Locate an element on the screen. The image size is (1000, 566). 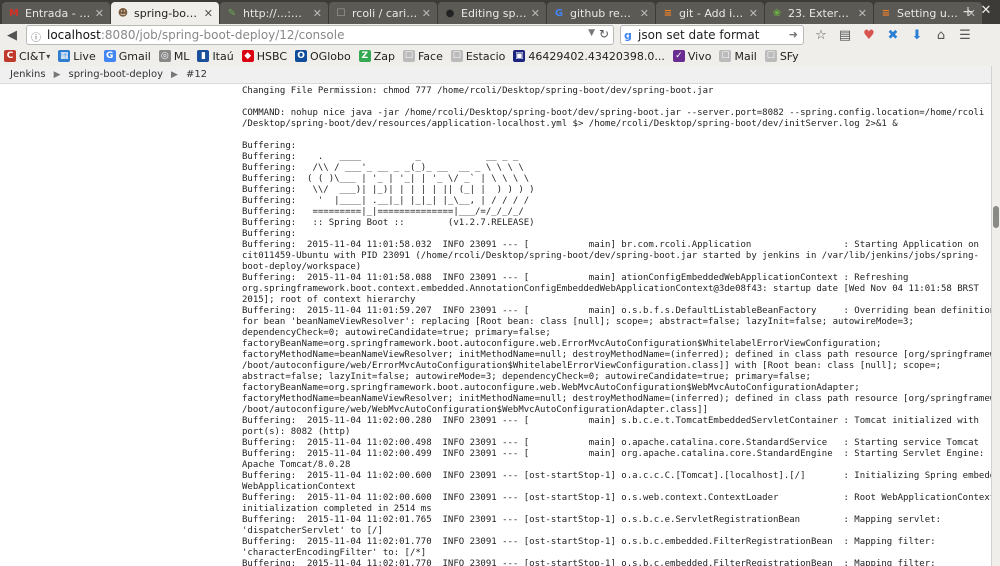
search-go-icon: ➜ is located at coordinates (793, 34).